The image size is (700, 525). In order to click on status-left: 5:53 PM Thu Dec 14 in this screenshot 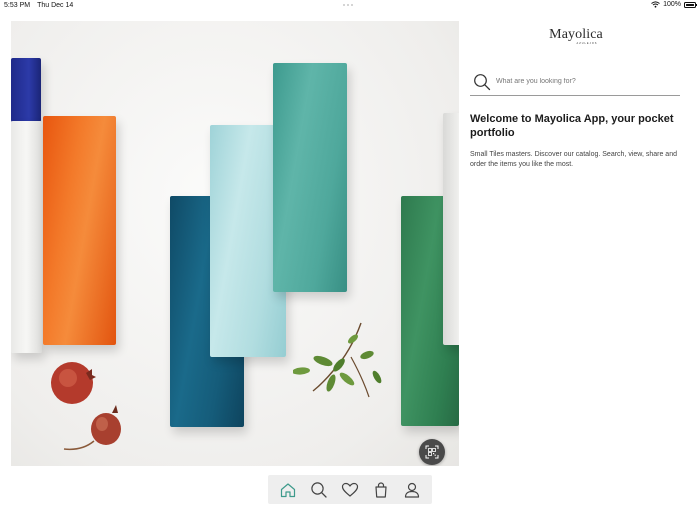, I will do `click(38, 5)`.